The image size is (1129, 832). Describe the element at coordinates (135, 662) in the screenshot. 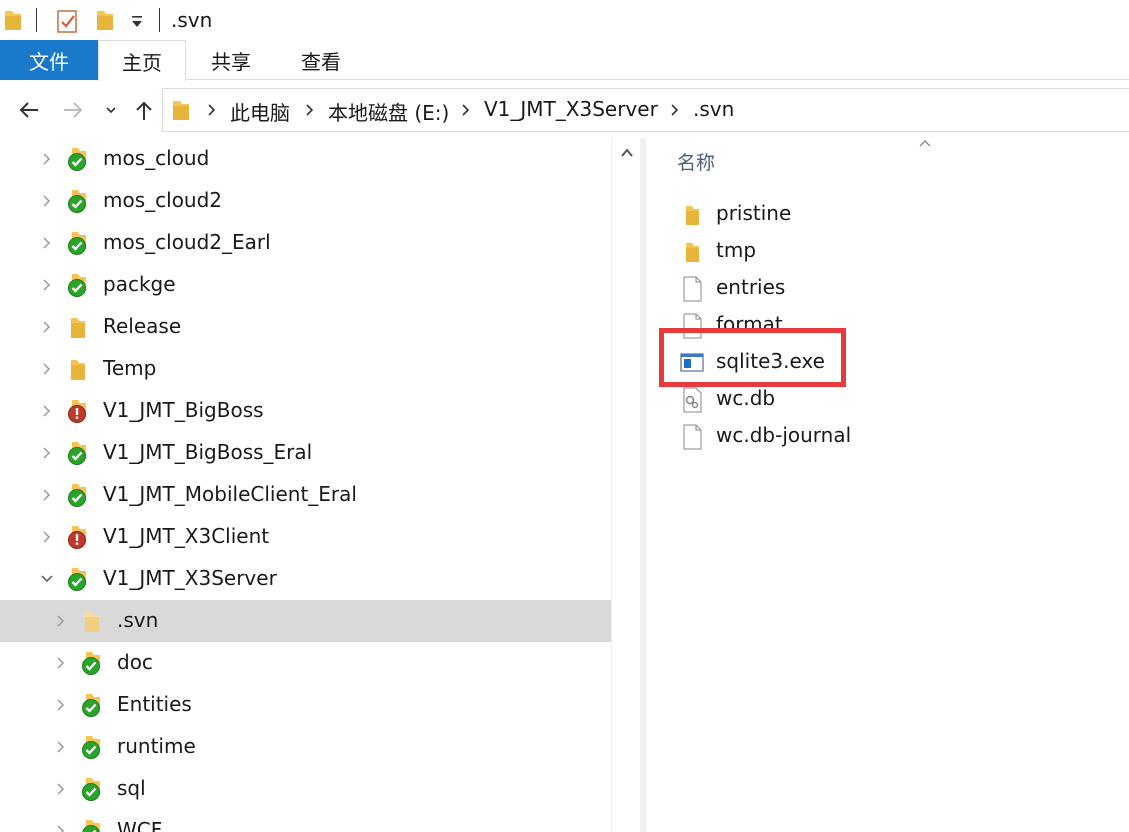

I see `nav-tree-label: doc` at that location.